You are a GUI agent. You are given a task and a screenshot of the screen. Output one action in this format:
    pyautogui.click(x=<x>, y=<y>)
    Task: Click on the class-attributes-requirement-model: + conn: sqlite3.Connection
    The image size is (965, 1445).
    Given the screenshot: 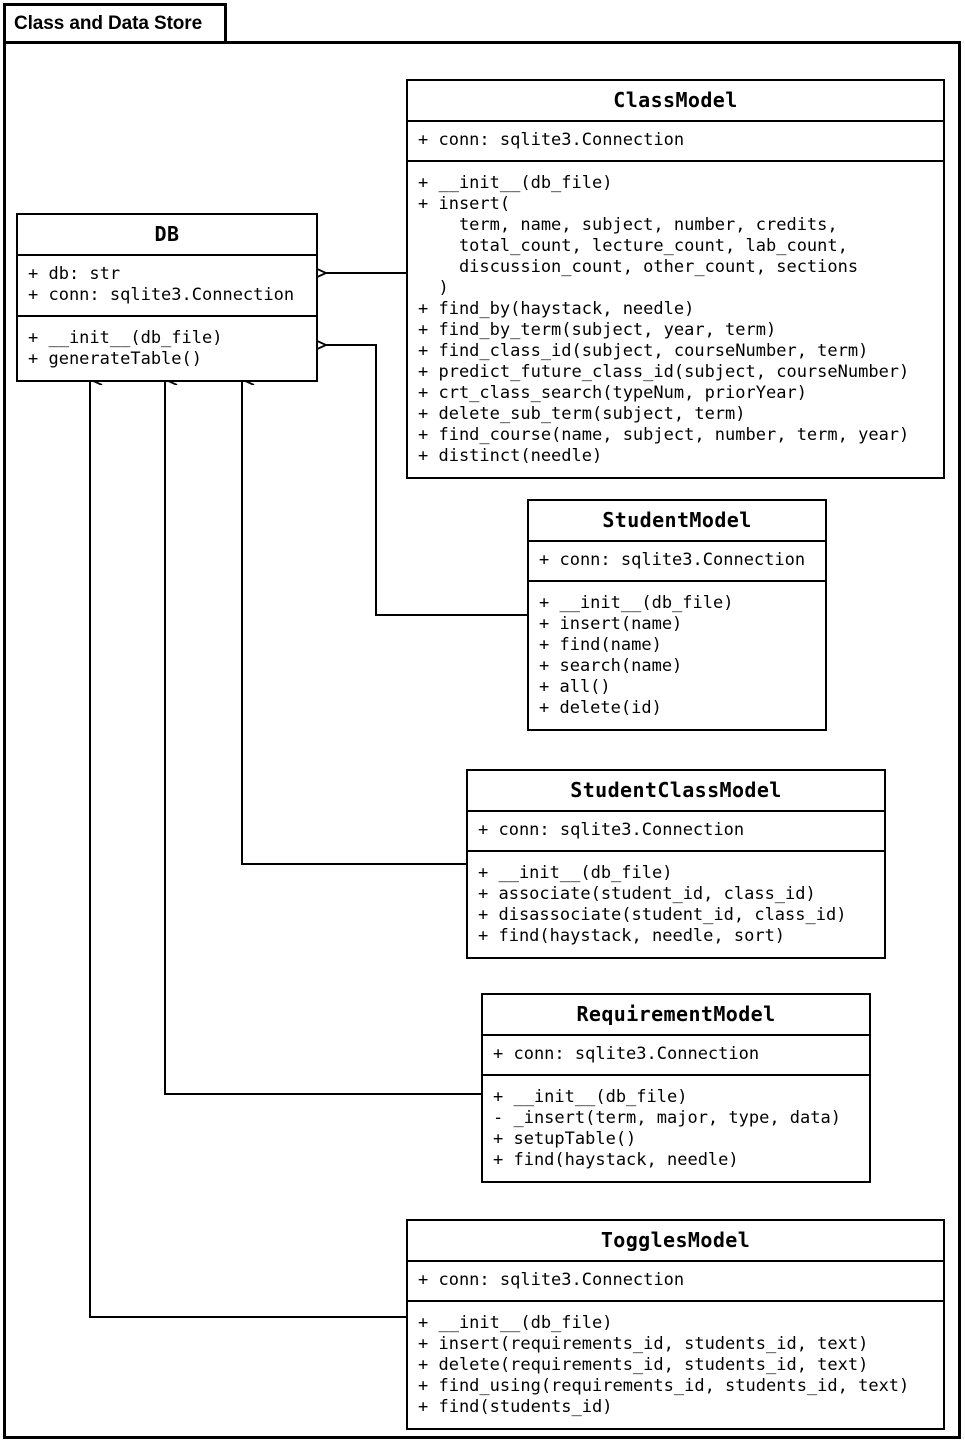 What is the action you would take?
    pyautogui.click(x=676, y=1056)
    